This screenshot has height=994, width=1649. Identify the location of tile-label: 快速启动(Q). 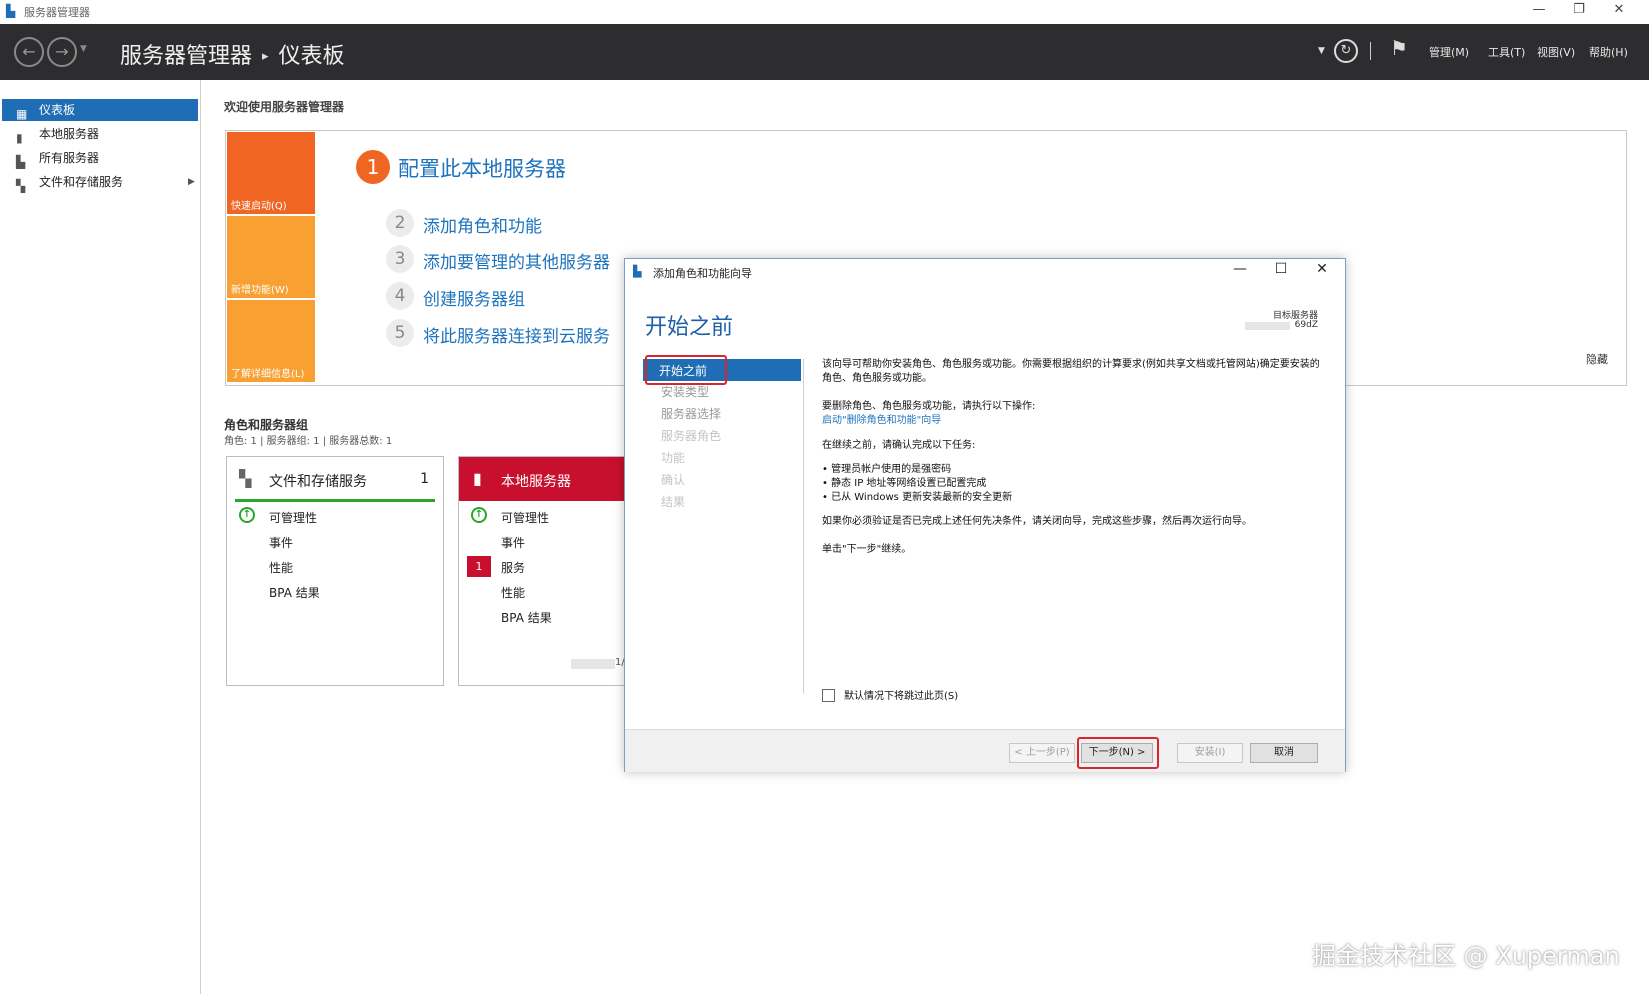
(259, 206).